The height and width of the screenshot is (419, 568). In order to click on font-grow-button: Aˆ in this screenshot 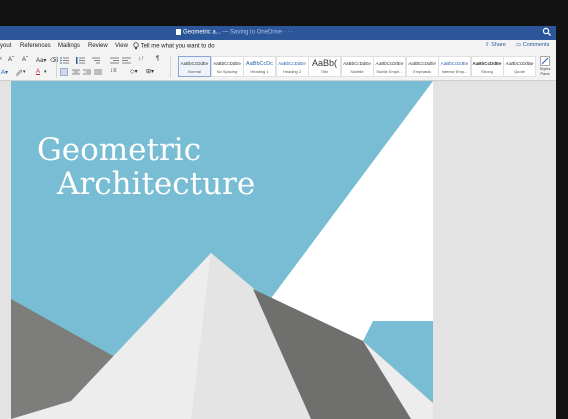, I will do `click(11, 60)`.